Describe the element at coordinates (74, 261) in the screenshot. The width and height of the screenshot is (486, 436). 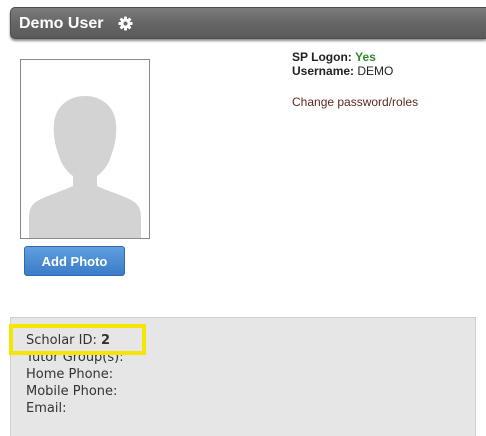
I see `add-photo-button: Add Photo` at that location.